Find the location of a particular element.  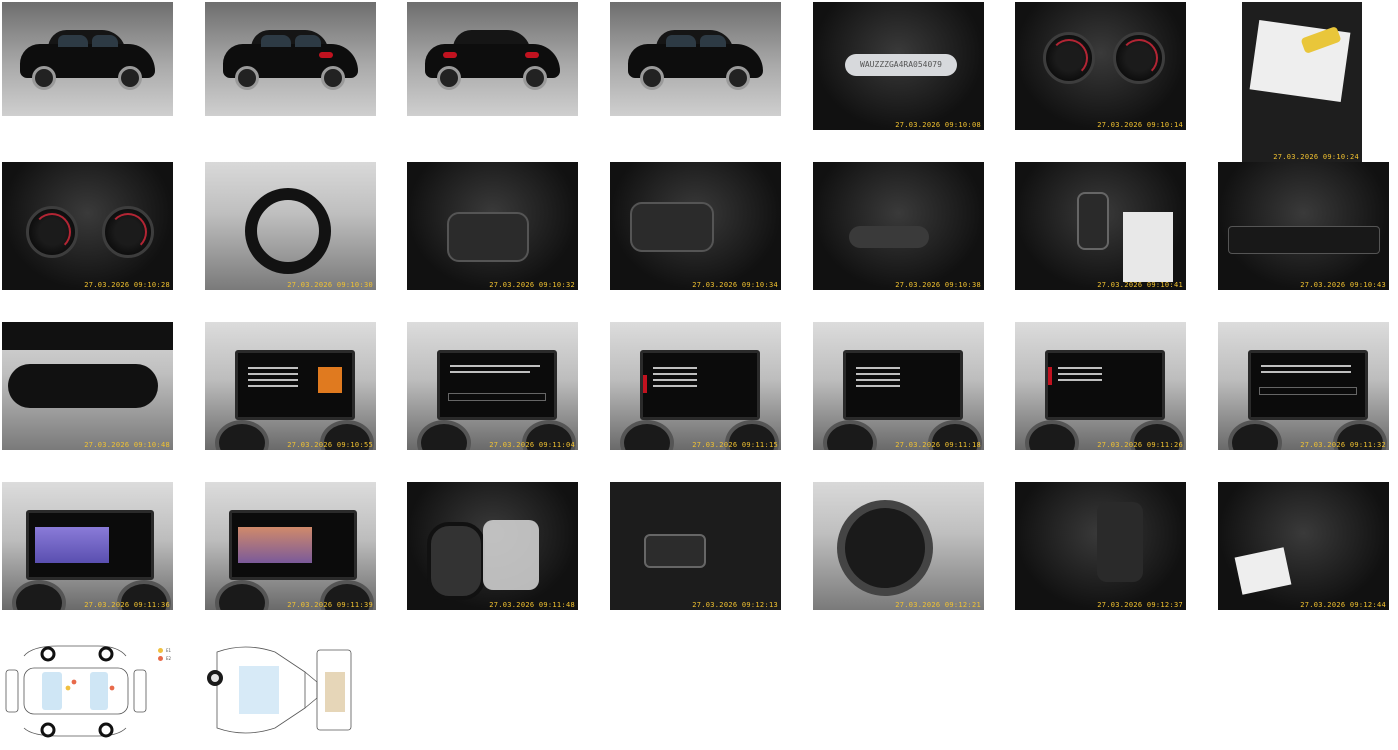

legend-label: E1 is located at coordinates (169, 650).